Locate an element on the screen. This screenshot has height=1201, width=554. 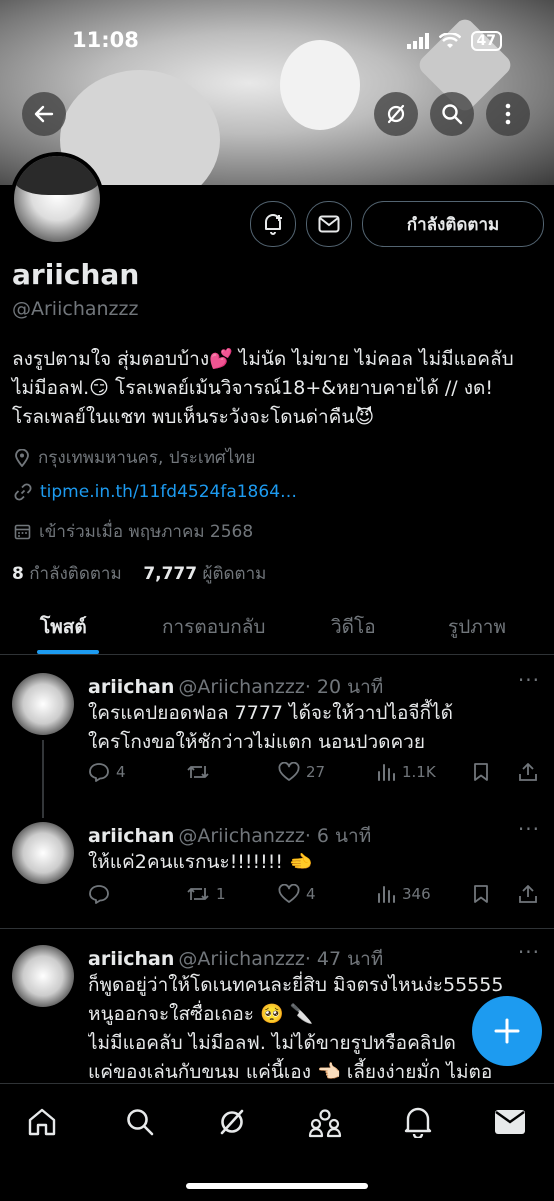
post-header: ariichan @Ariichanzzz· 47 นาที is located at coordinates (235, 959).